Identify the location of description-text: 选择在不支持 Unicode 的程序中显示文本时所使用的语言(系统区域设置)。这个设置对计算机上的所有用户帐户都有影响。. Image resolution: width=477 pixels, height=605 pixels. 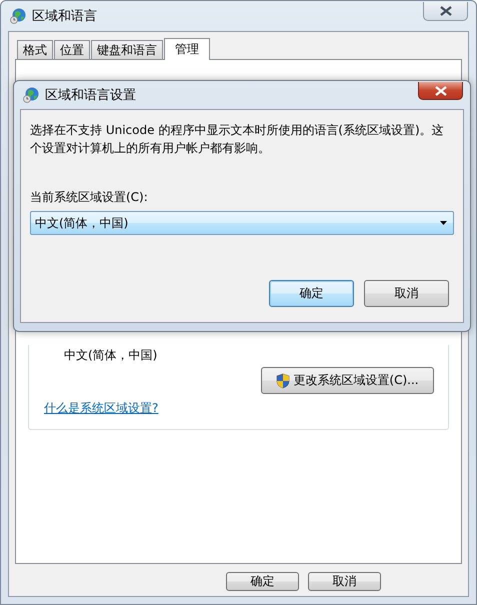
(237, 139).